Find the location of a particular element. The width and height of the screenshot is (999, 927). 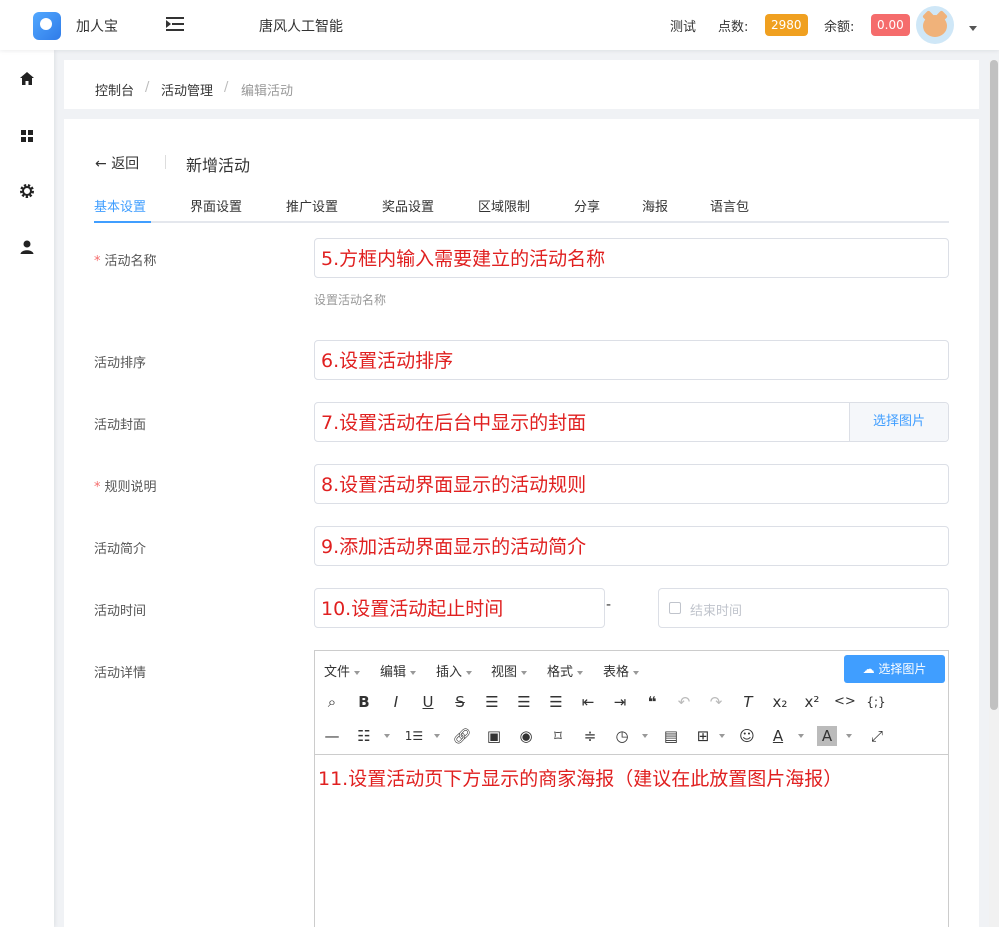

page-scrollbar is located at coordinates (994, 493).